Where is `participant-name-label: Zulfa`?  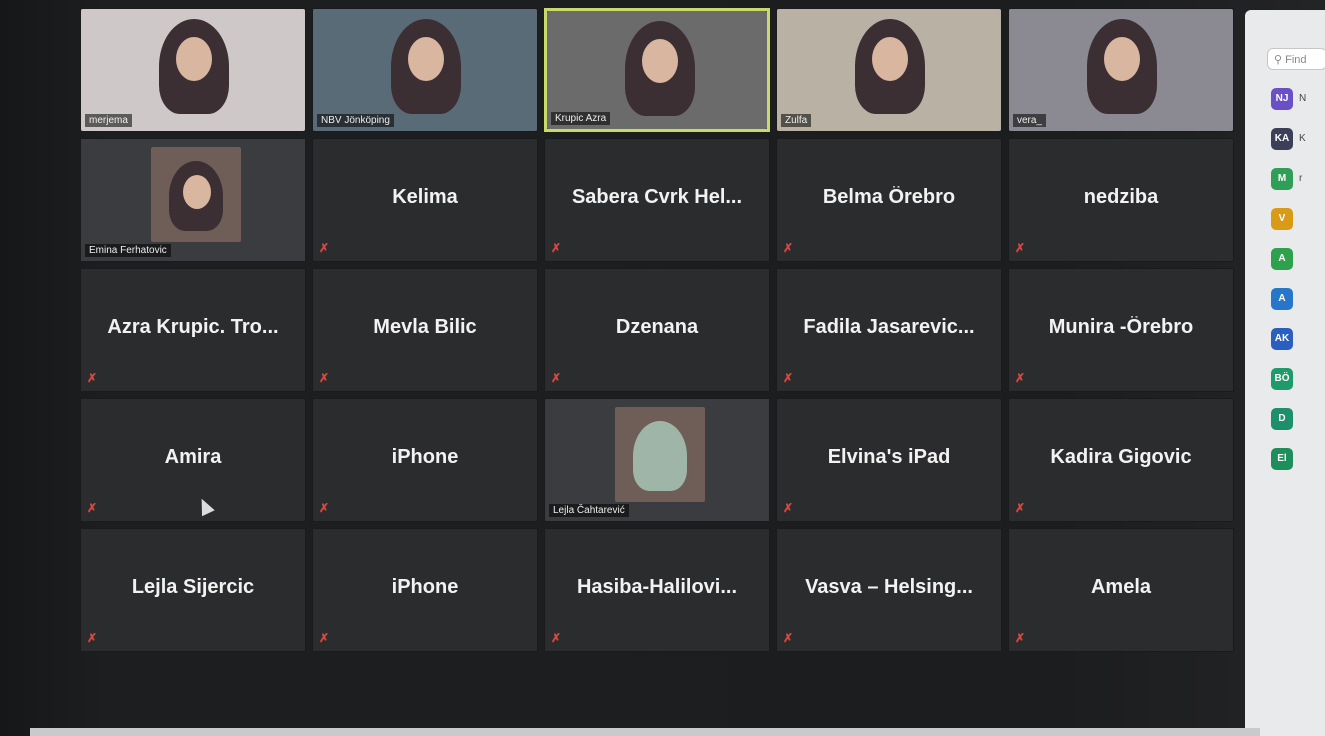 participant-name-label: Zulfa is located at coordinates (796, 120).